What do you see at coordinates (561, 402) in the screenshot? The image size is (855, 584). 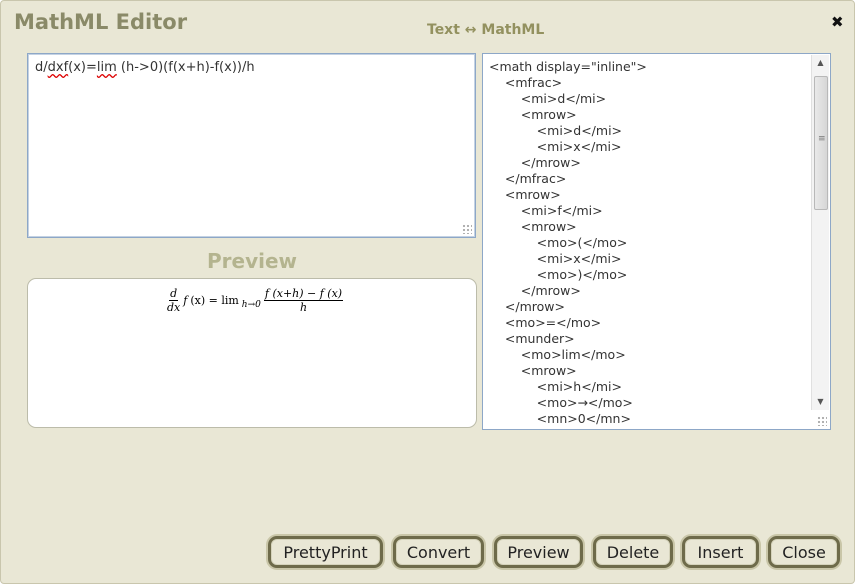 I see `mathml-code-line: <mo>→</mo>` at bounding box center [561, 402].